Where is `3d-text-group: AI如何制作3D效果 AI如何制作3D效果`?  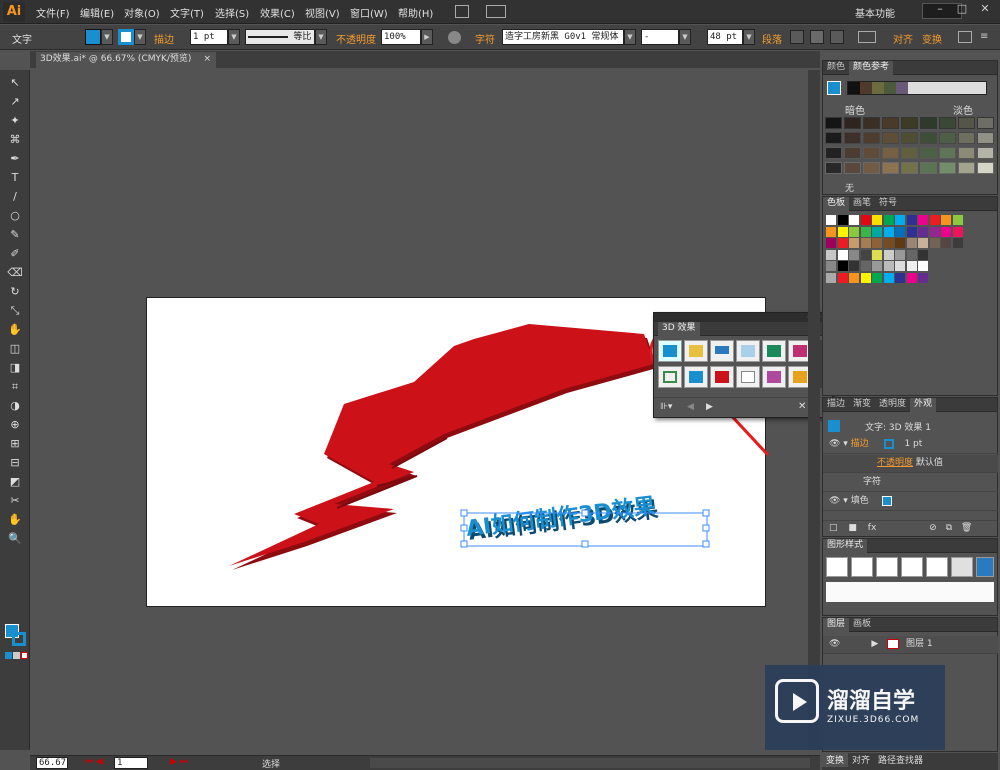 3d-text-group: AI如何制作3D效果 AI如何制作3D效果 is located at coordinates (562, 519).